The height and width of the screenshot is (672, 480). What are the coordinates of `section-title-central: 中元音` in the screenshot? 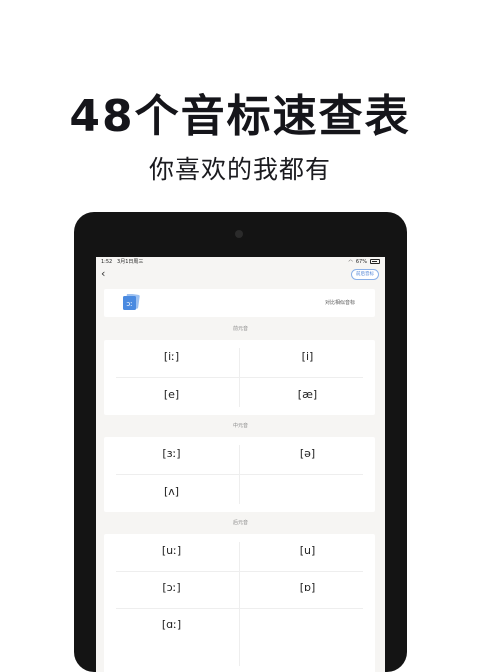 It's located at (240, 426).